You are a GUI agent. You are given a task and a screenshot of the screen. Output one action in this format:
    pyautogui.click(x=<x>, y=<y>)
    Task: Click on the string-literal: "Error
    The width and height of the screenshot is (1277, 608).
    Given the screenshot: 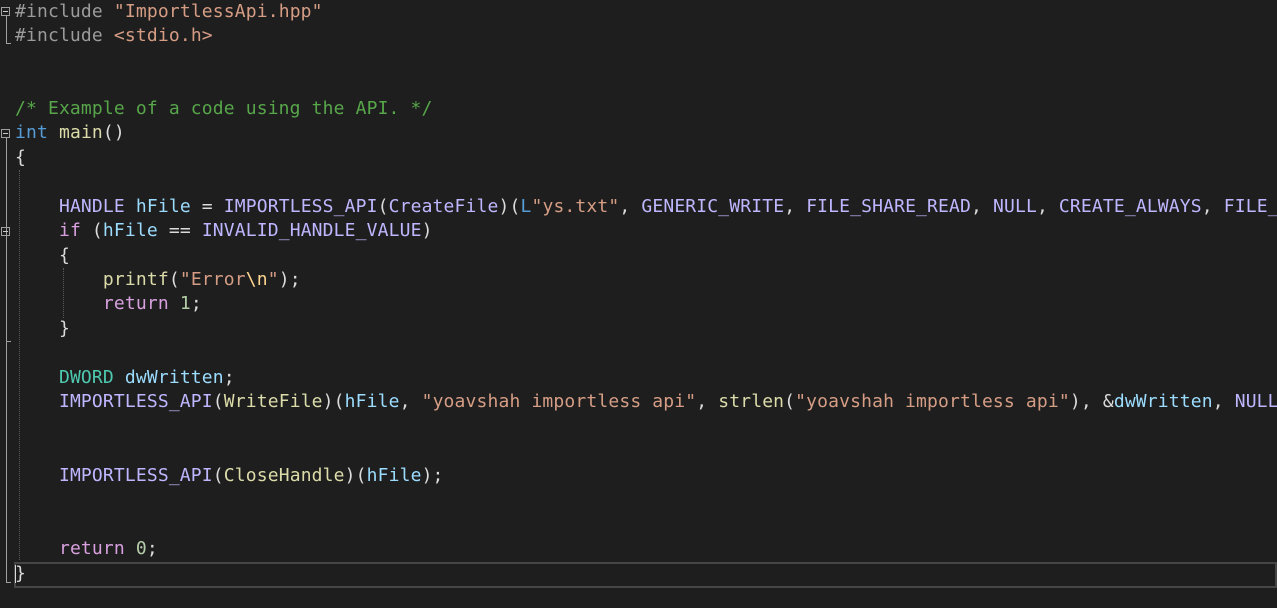 What is the action you would take?
    pyautogui.click(x=212, y=279)
    